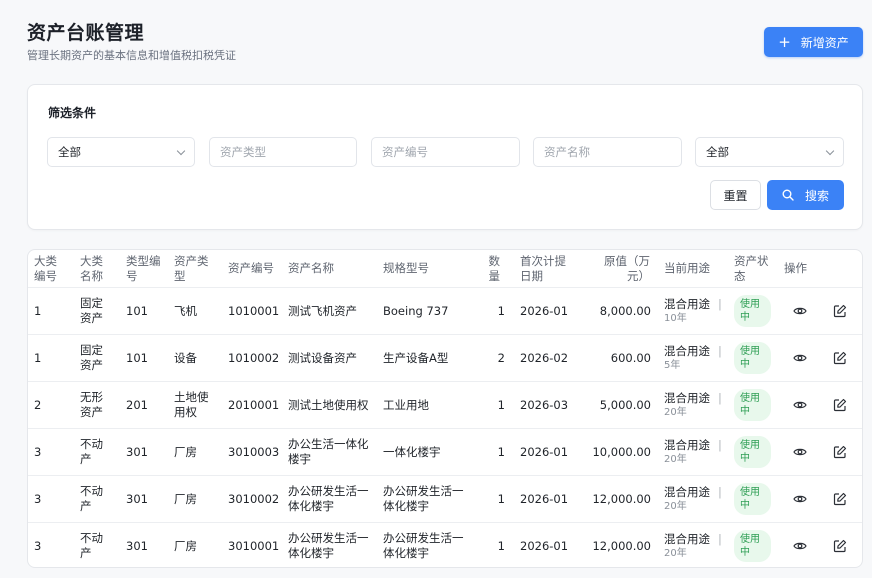  What do you see at coordinates (185, 310) in the screenshot?
I see `type-cell: 飞机` at bounding box center [185, 310].